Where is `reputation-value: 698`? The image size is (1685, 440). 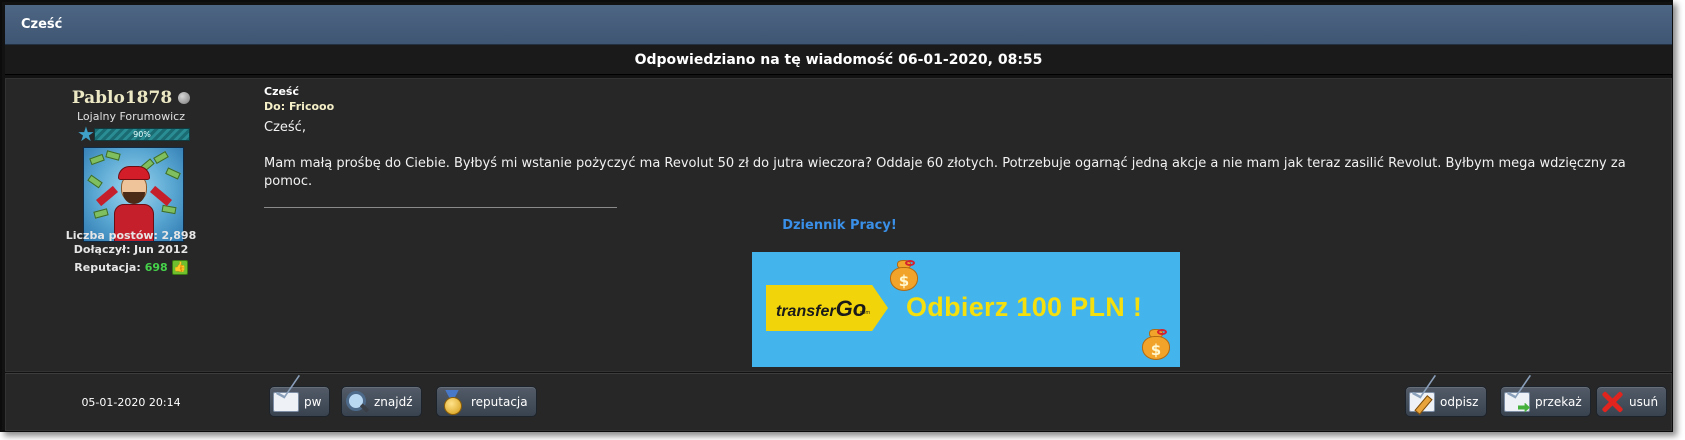 reputation-value: 698 is located at coordinates (156, 267).